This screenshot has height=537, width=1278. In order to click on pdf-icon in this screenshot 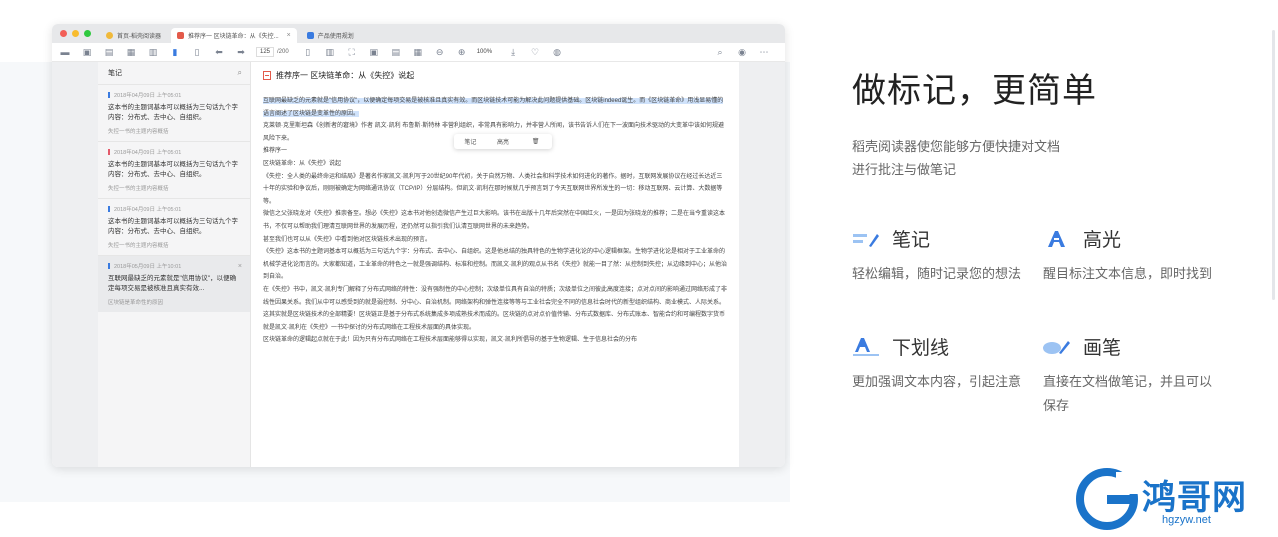, I will do `click(267, 75)`.